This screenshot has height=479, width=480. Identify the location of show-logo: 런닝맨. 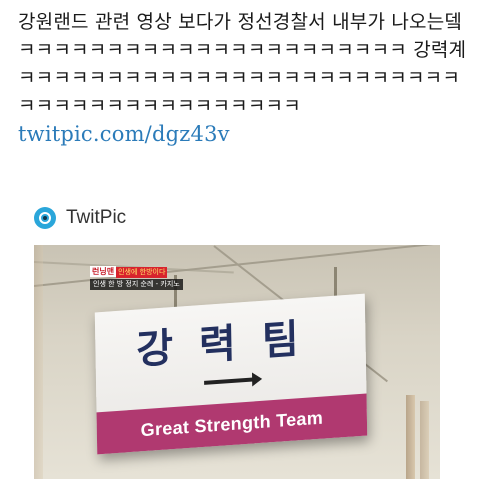
(103, 271).